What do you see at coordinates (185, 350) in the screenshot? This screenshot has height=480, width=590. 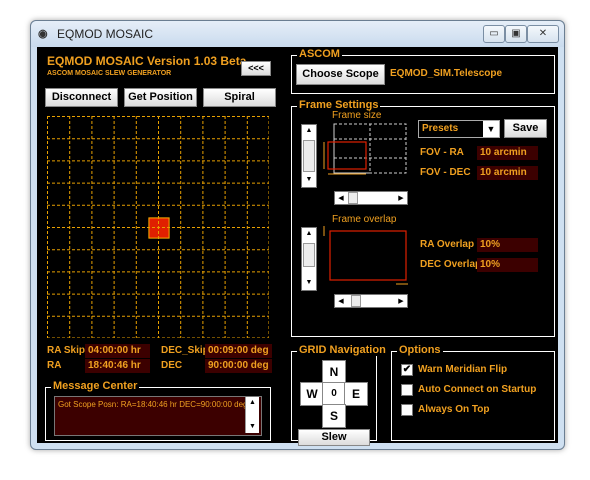 I see `dec-skip-label: DEC_Skip` at bounding box center [185, 350].